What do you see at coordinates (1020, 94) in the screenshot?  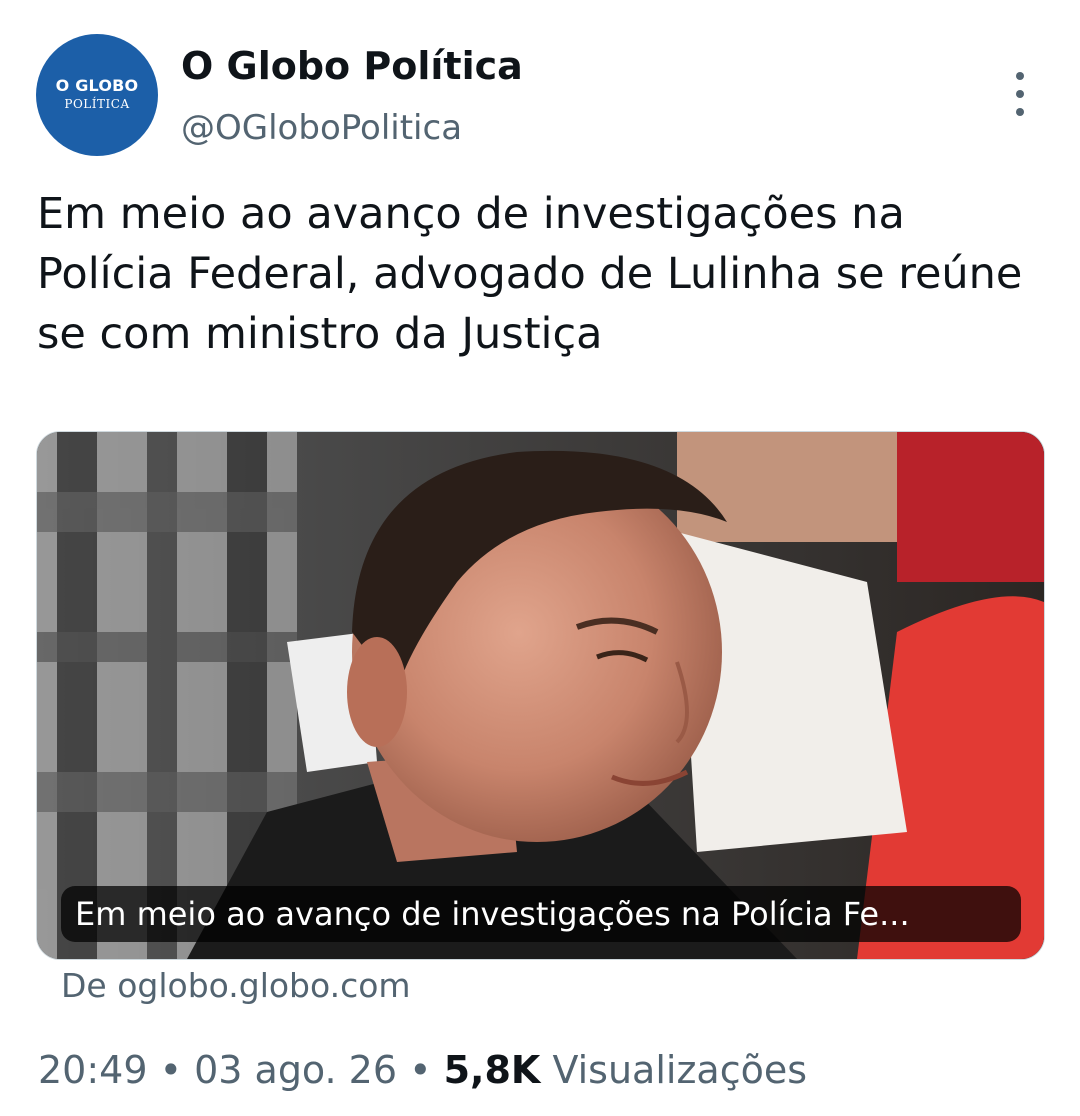 I see `more-vertical-icon` at bounding box center [1020, 94].